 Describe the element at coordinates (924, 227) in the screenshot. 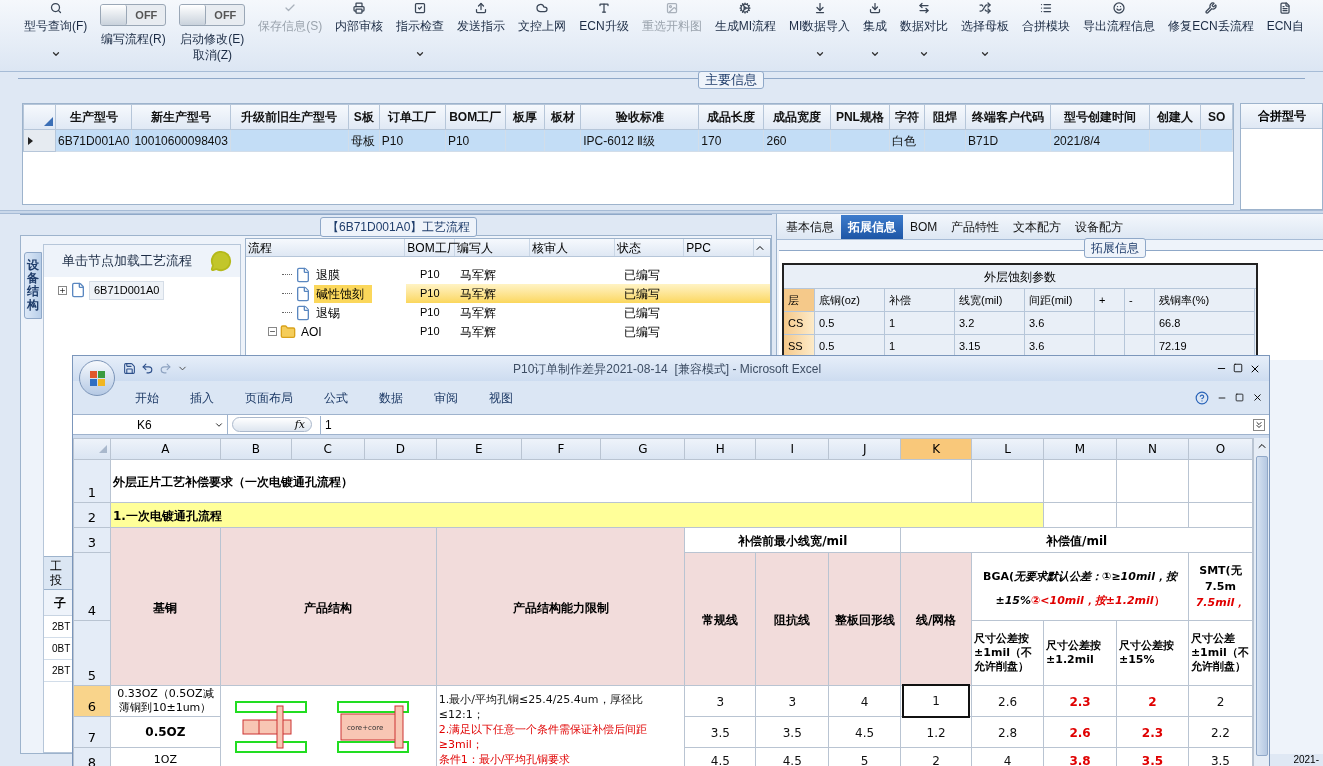

I see `tab: BOM` at that location.